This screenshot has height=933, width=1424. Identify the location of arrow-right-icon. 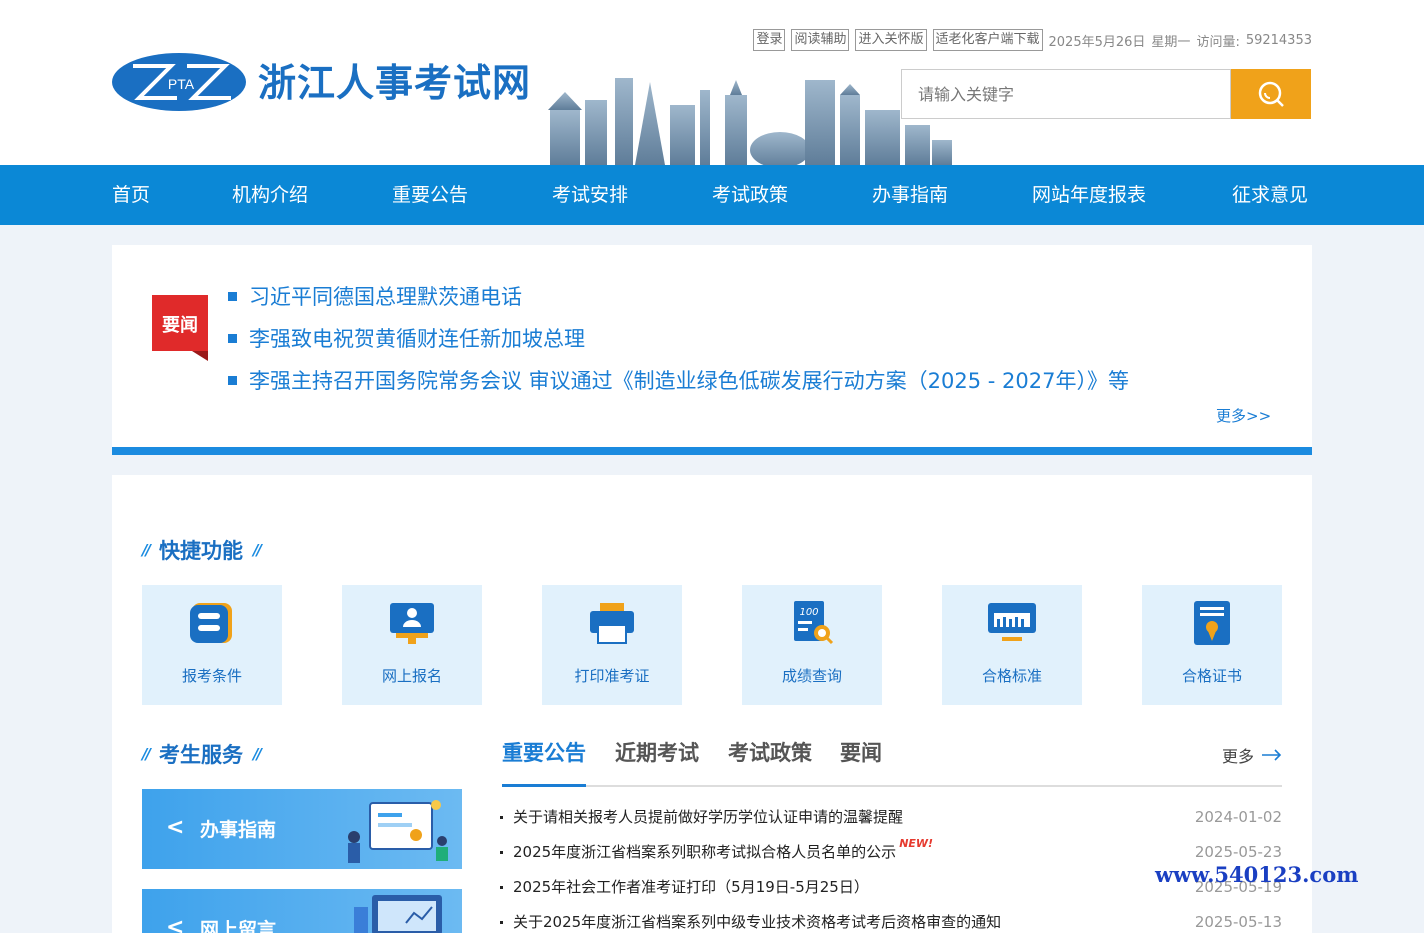
(1272, 755).